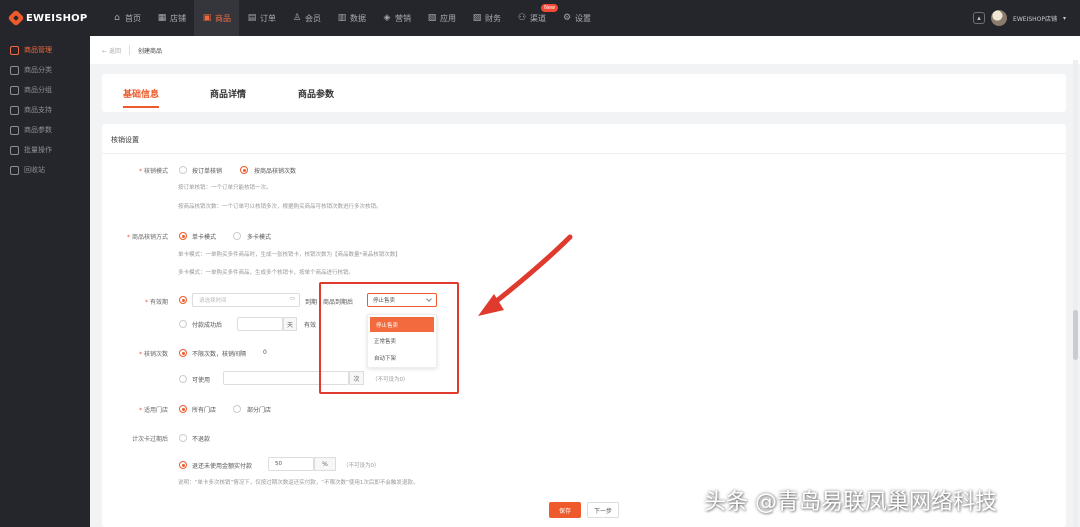  What do you see at coordinates (149, 51) in the screenshot?
I see `page-title: 创建商品` at bounding box center [149, 51].